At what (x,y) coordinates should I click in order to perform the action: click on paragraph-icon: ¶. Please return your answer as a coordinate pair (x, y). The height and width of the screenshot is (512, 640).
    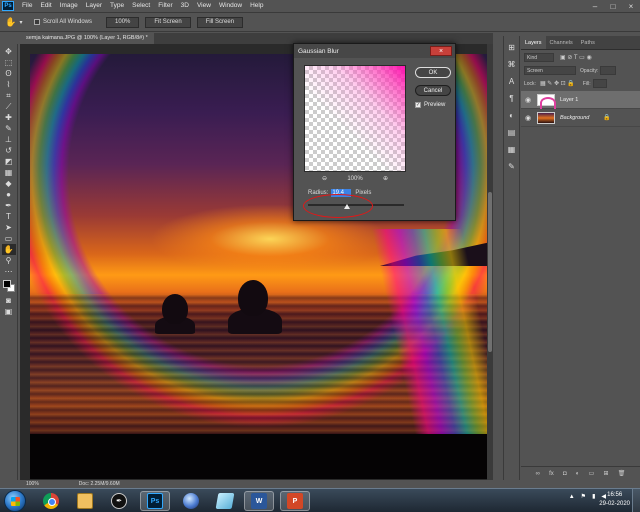
    Looking at the image, I should click on (512, 99).